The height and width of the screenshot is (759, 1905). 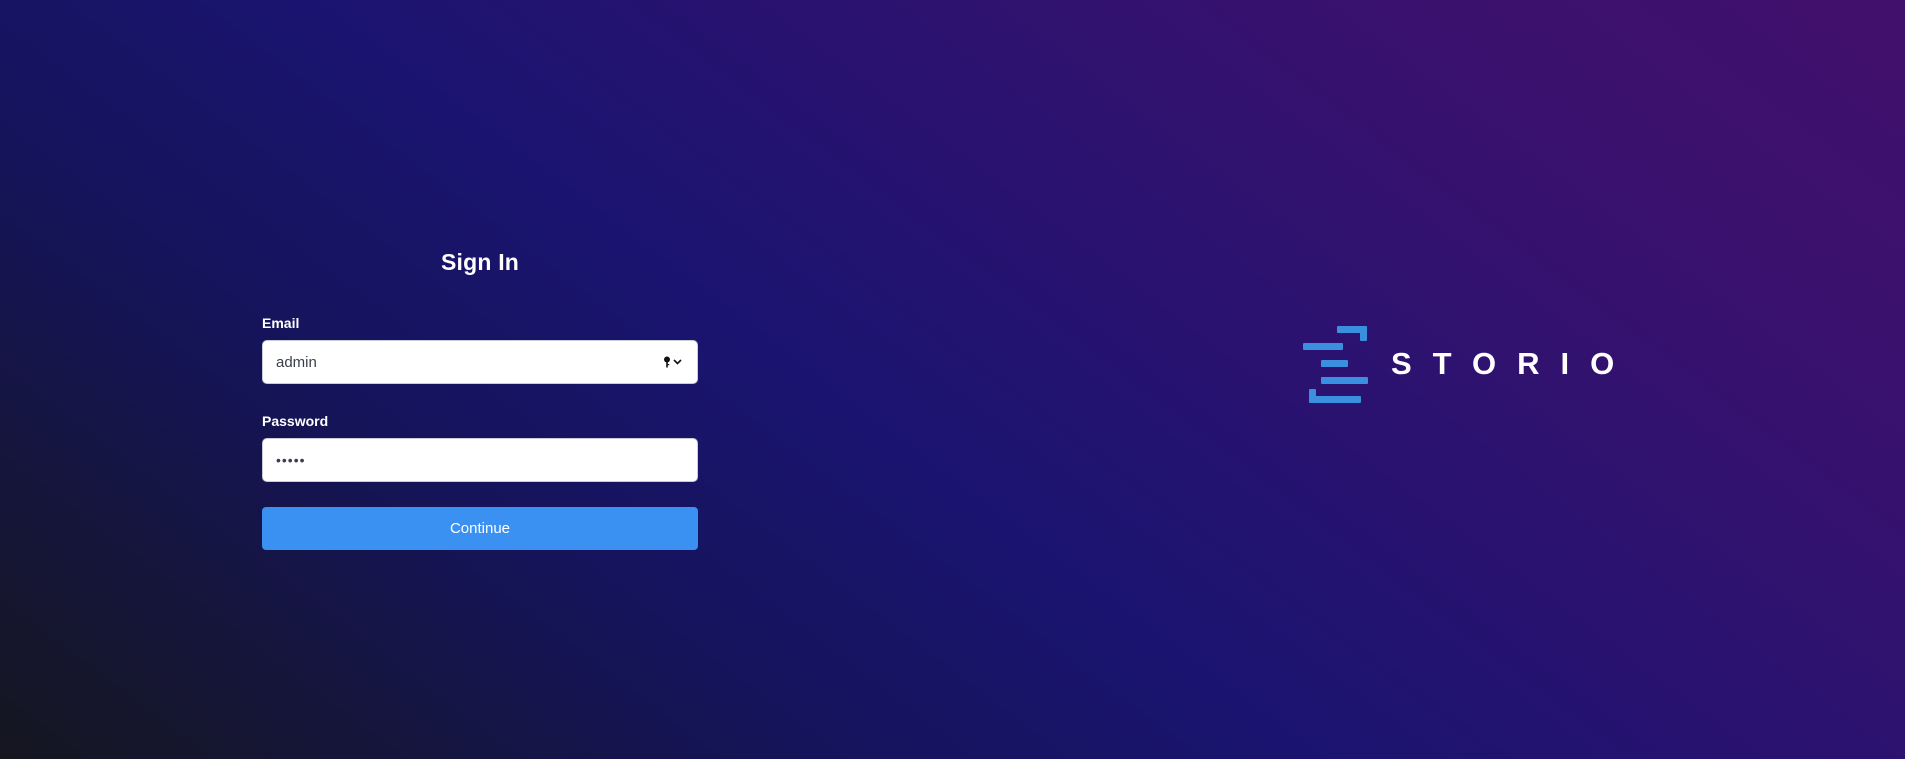 I want to click on email-field, so click(x=449, y=362).